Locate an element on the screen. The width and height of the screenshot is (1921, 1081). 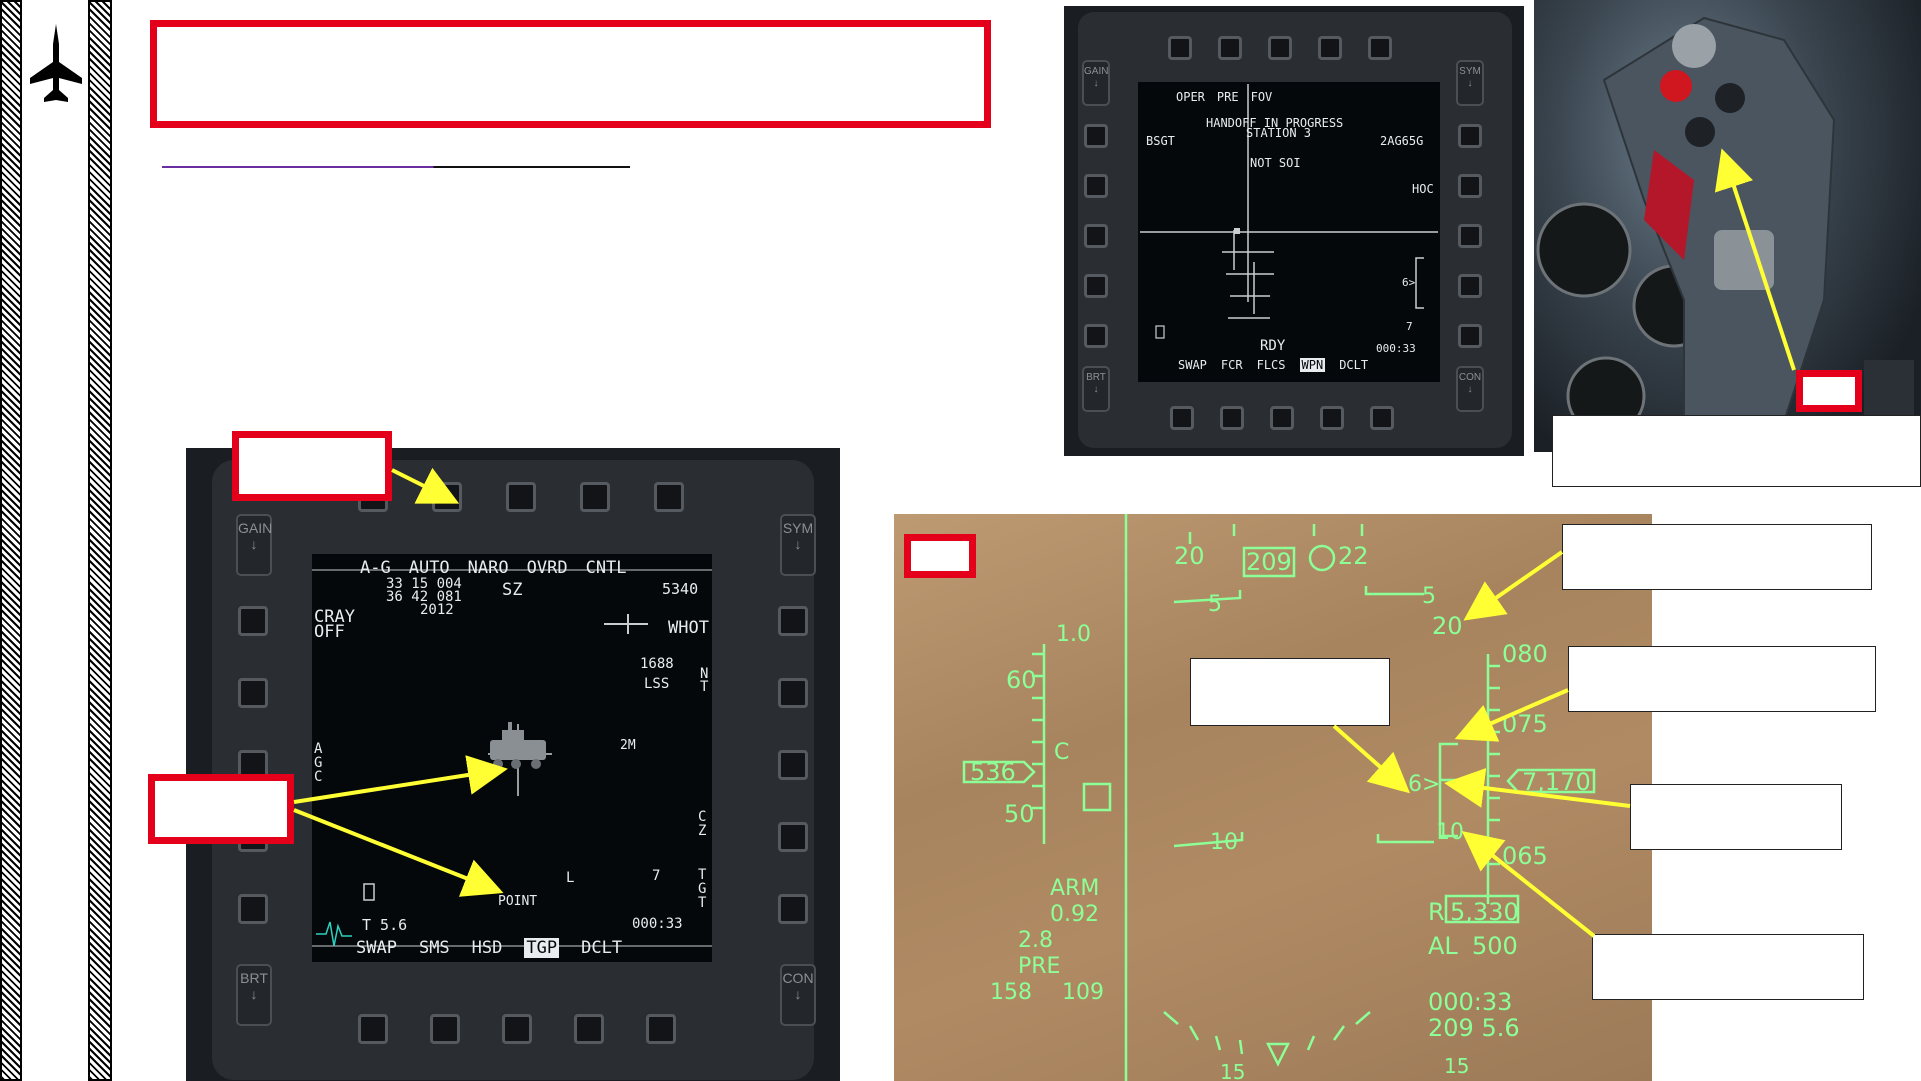
label-pre: PRE is located at coordinates (1228, 97).